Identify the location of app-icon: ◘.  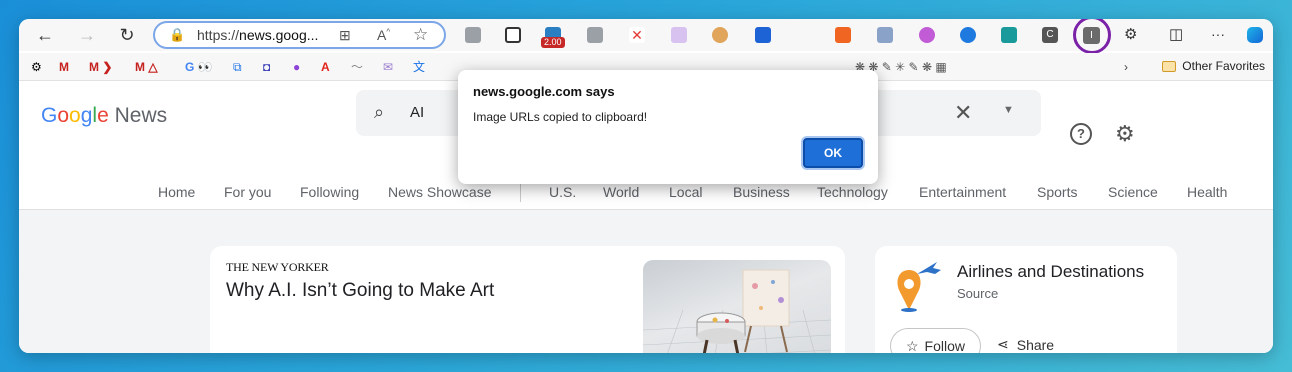
(266, 67).